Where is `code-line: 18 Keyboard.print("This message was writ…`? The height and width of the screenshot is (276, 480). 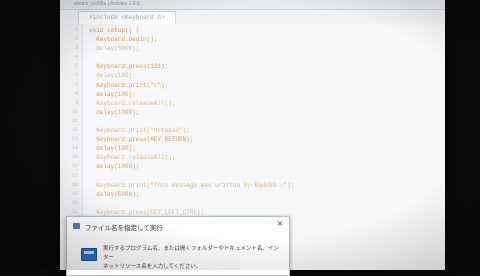
code-line: 18 Keyboard.print("This message was writ… is located at coordinates (252, 185).